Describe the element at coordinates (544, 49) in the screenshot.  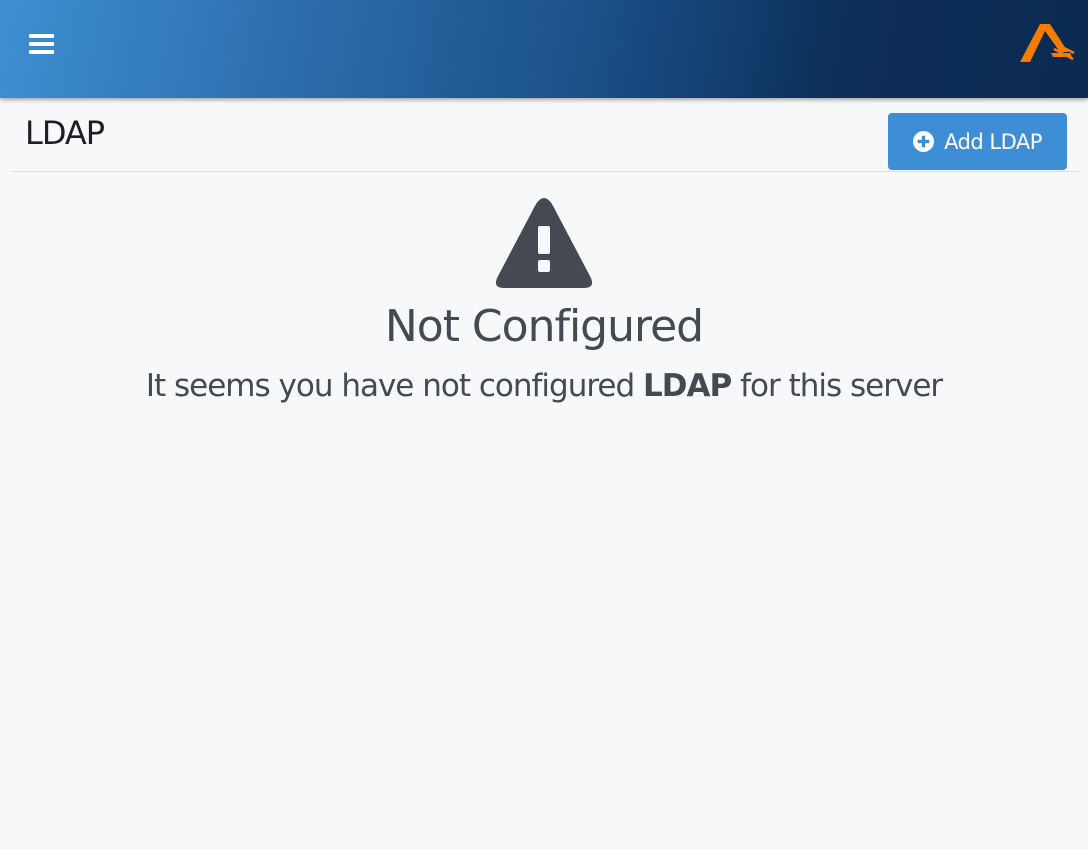
I see `top-navbar` at that location.